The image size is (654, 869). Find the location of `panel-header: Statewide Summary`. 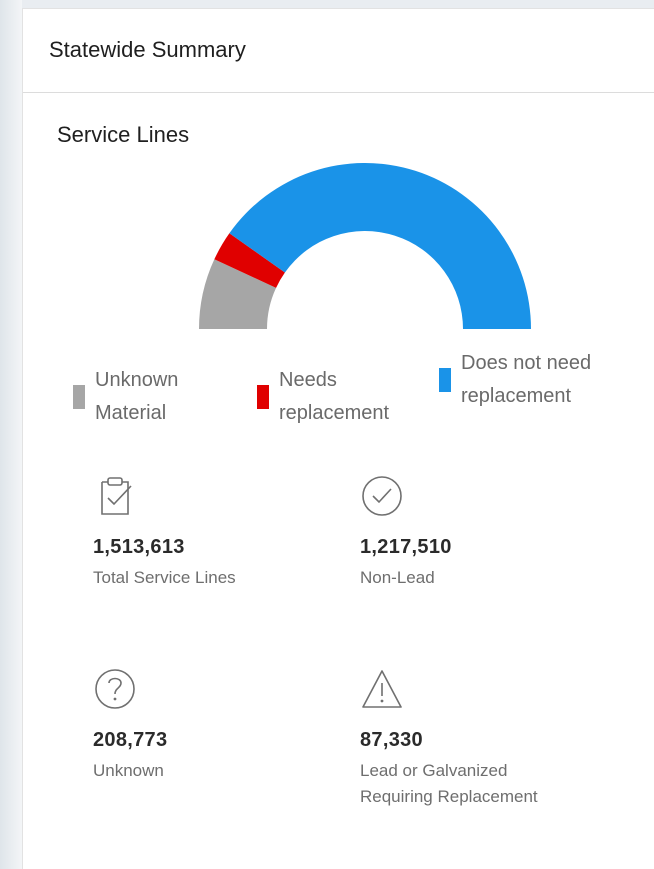

panel-header: Statewide Summary is located at coordinates (338, 51).